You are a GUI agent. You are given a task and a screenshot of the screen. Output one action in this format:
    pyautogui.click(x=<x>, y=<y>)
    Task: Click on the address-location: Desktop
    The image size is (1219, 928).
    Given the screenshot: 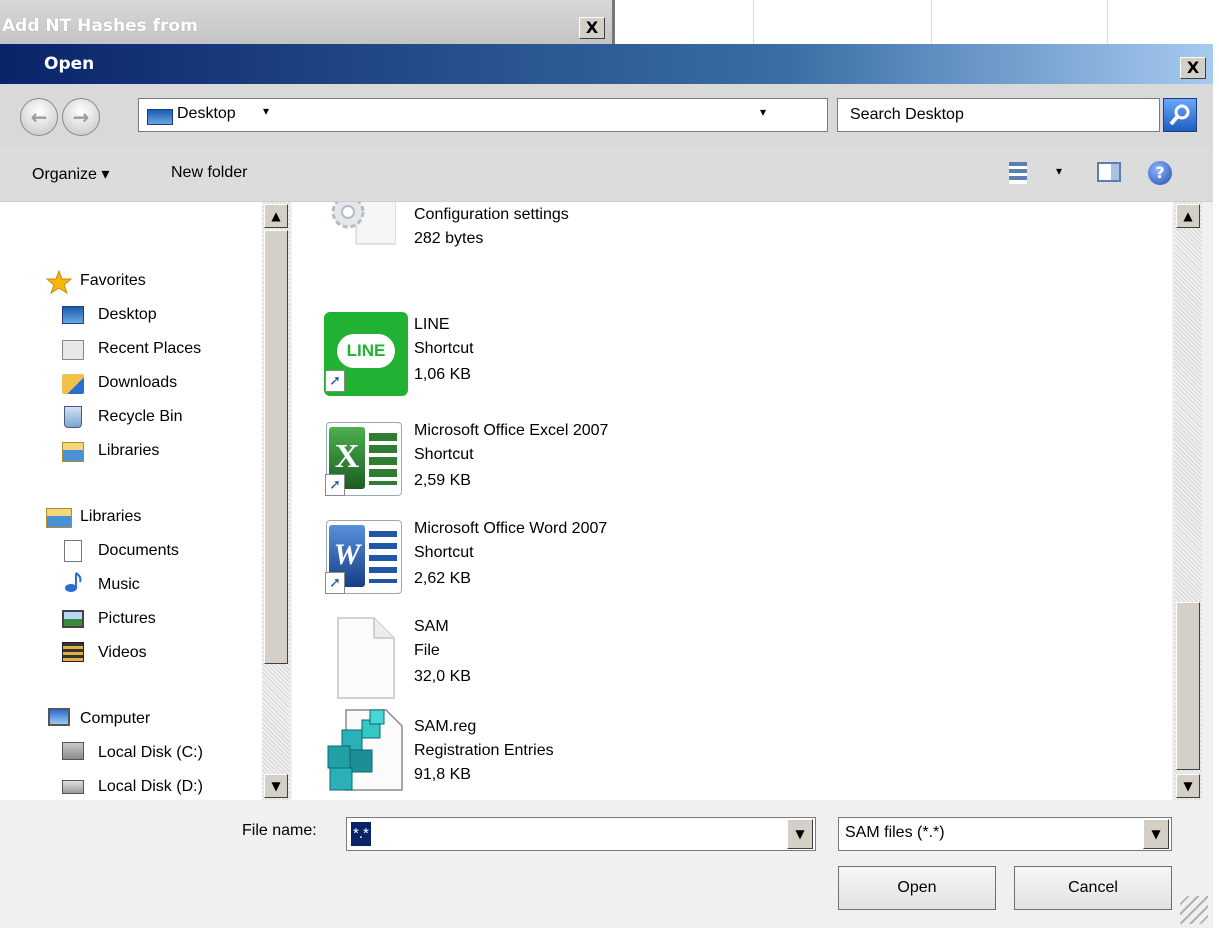 What is the action you would take?
    pyautogui.click(x=206, y=114)
    